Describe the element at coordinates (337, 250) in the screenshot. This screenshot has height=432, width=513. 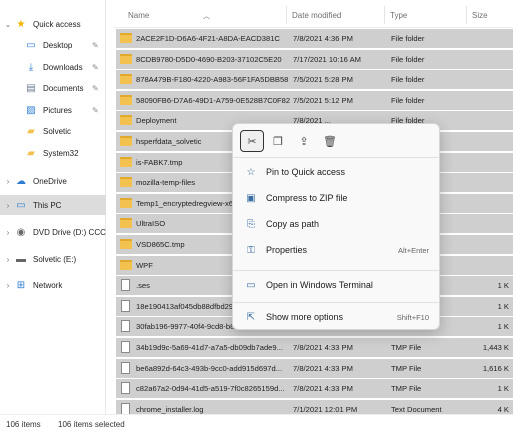
I see `menu-properties: ⚿ Properties Alt+Enter` at that location.